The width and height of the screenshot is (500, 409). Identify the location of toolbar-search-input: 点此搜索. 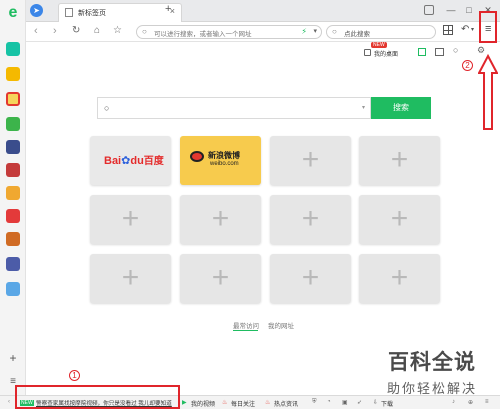
(357, 33).